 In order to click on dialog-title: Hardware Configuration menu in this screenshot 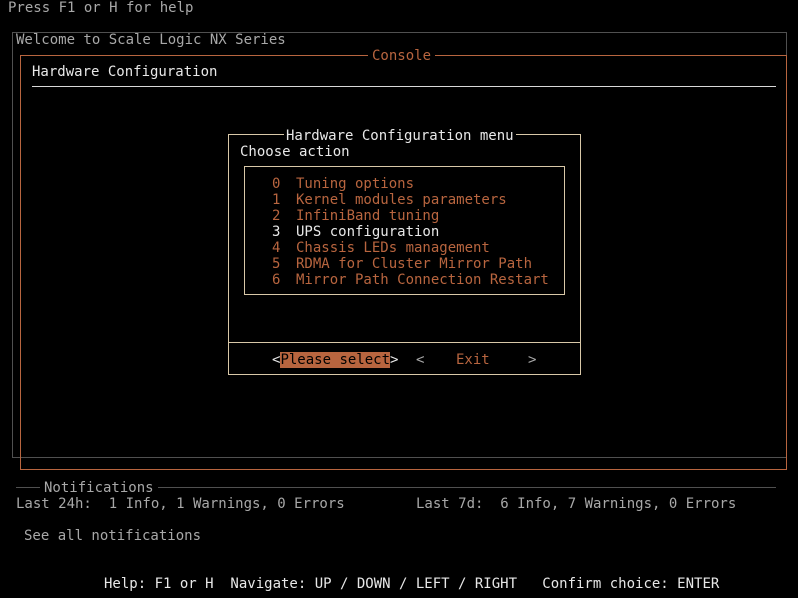, I will do `click(400, 136)`.